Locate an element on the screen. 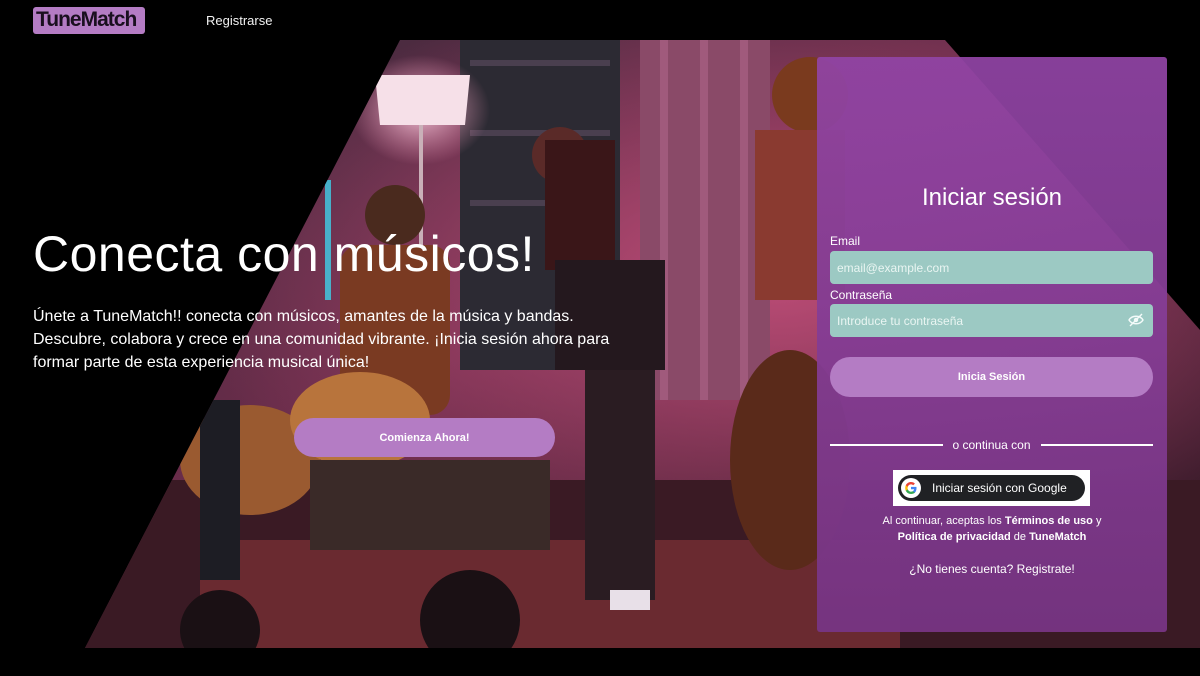  eye-off-icon is located at coordinates (1136, 320).